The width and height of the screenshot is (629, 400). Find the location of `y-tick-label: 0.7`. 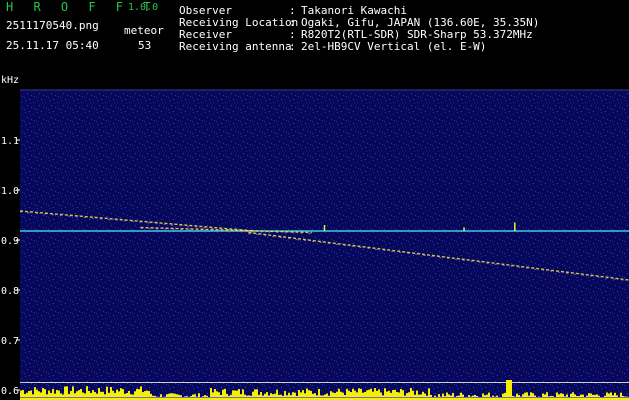

y-tick-label: 0.7 is located at coordinates (10, 341).